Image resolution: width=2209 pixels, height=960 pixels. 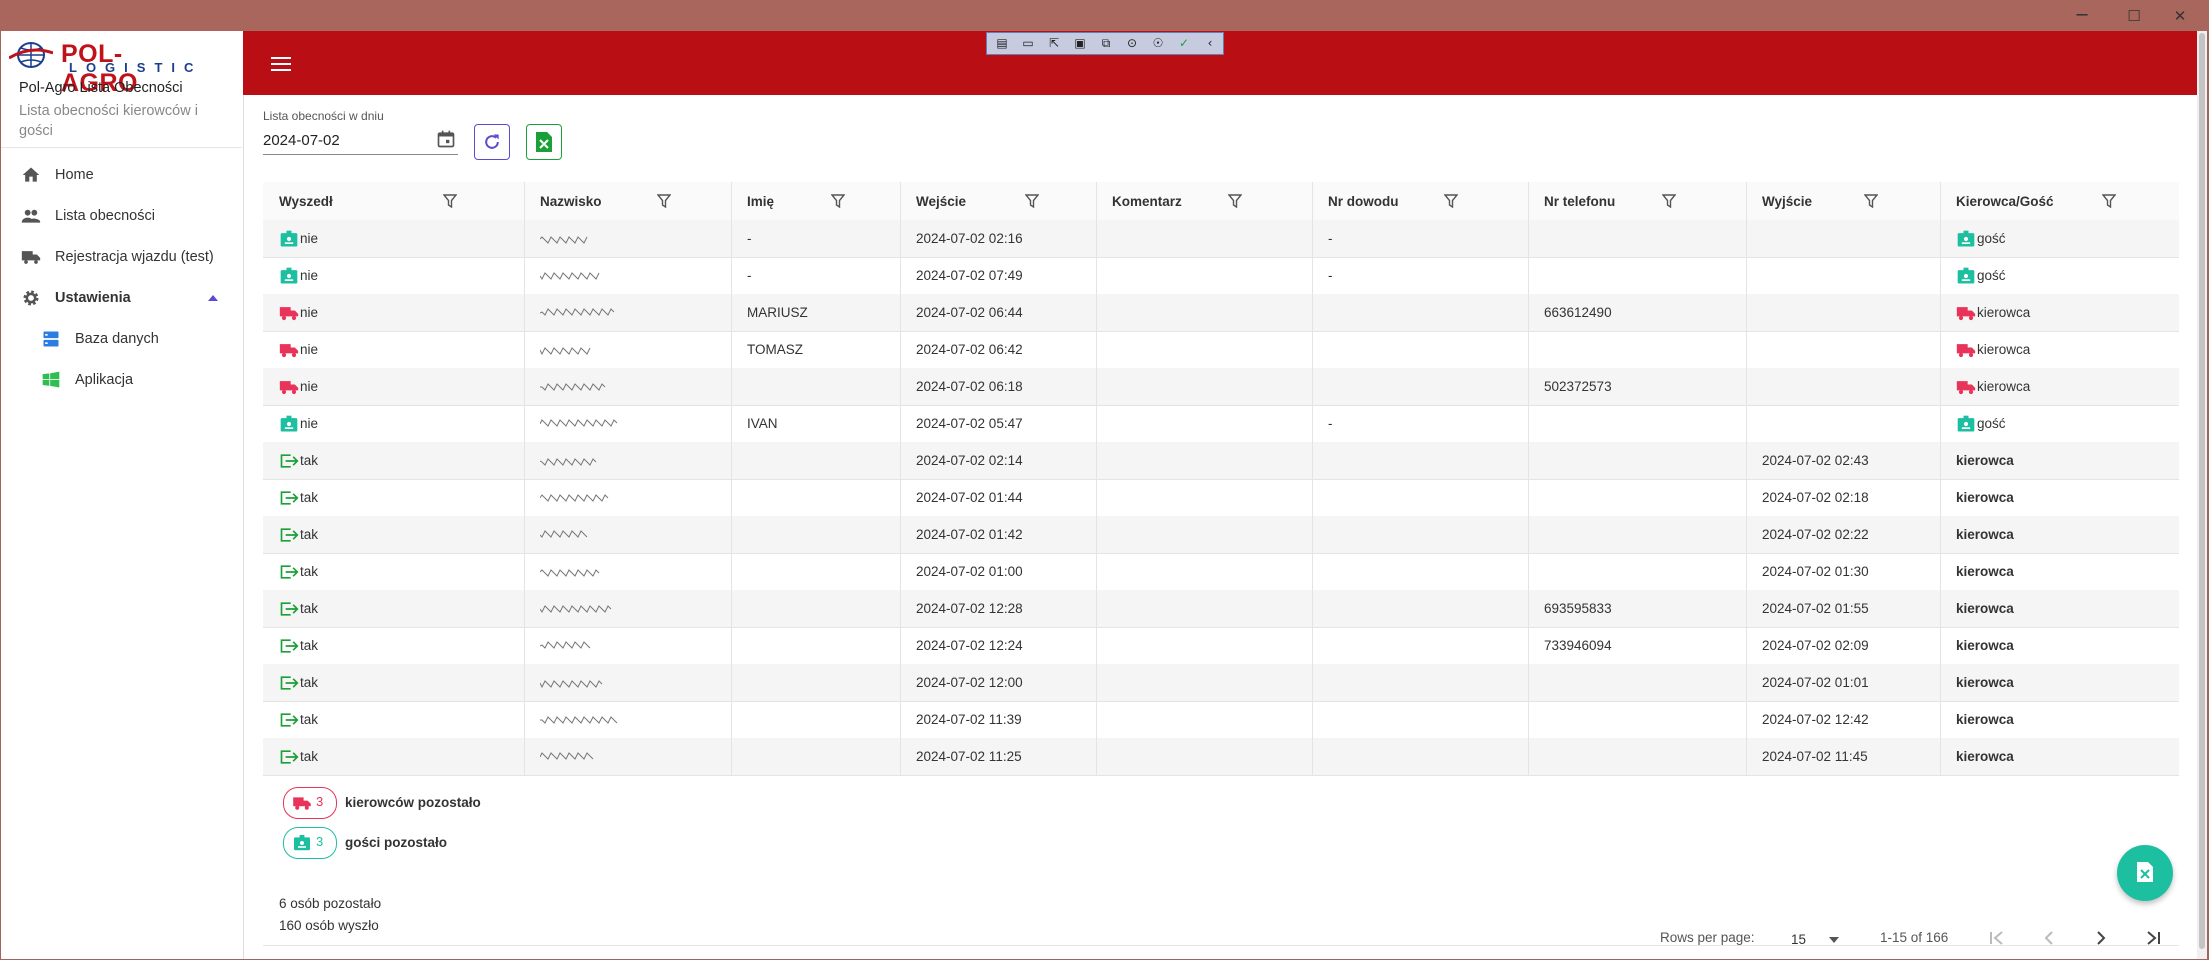 What do you see at coordinates (1843, 201) in the screenshot?
I see `column-header-wyjscie: Wyjście` at bounding box center [1843, 201].